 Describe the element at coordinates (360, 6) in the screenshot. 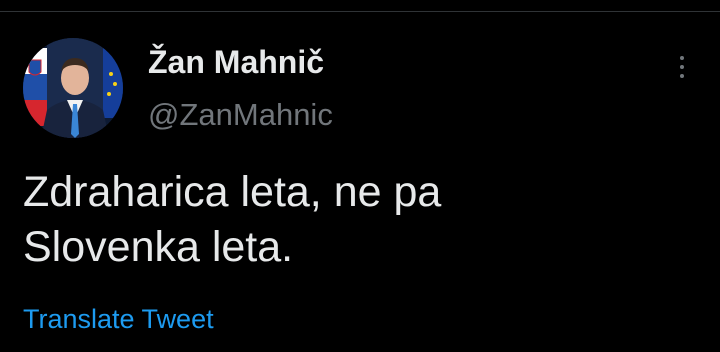

I see `top-divider` at that location.